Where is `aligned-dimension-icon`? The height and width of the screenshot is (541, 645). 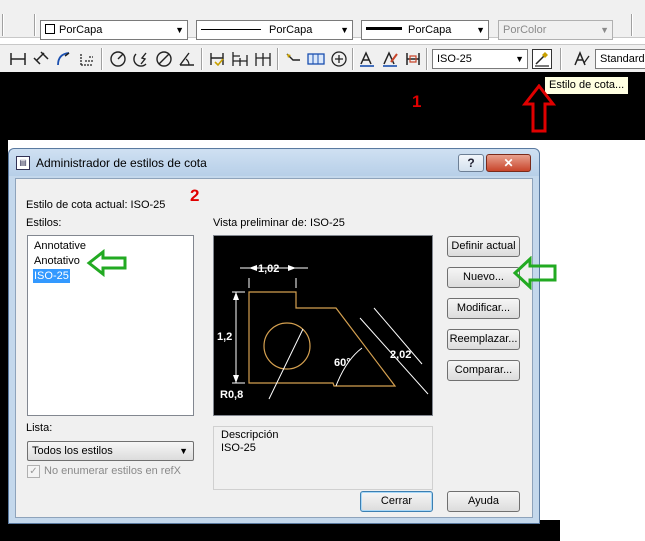 aligned-dimension-icon is located at coordinates (41, 59).